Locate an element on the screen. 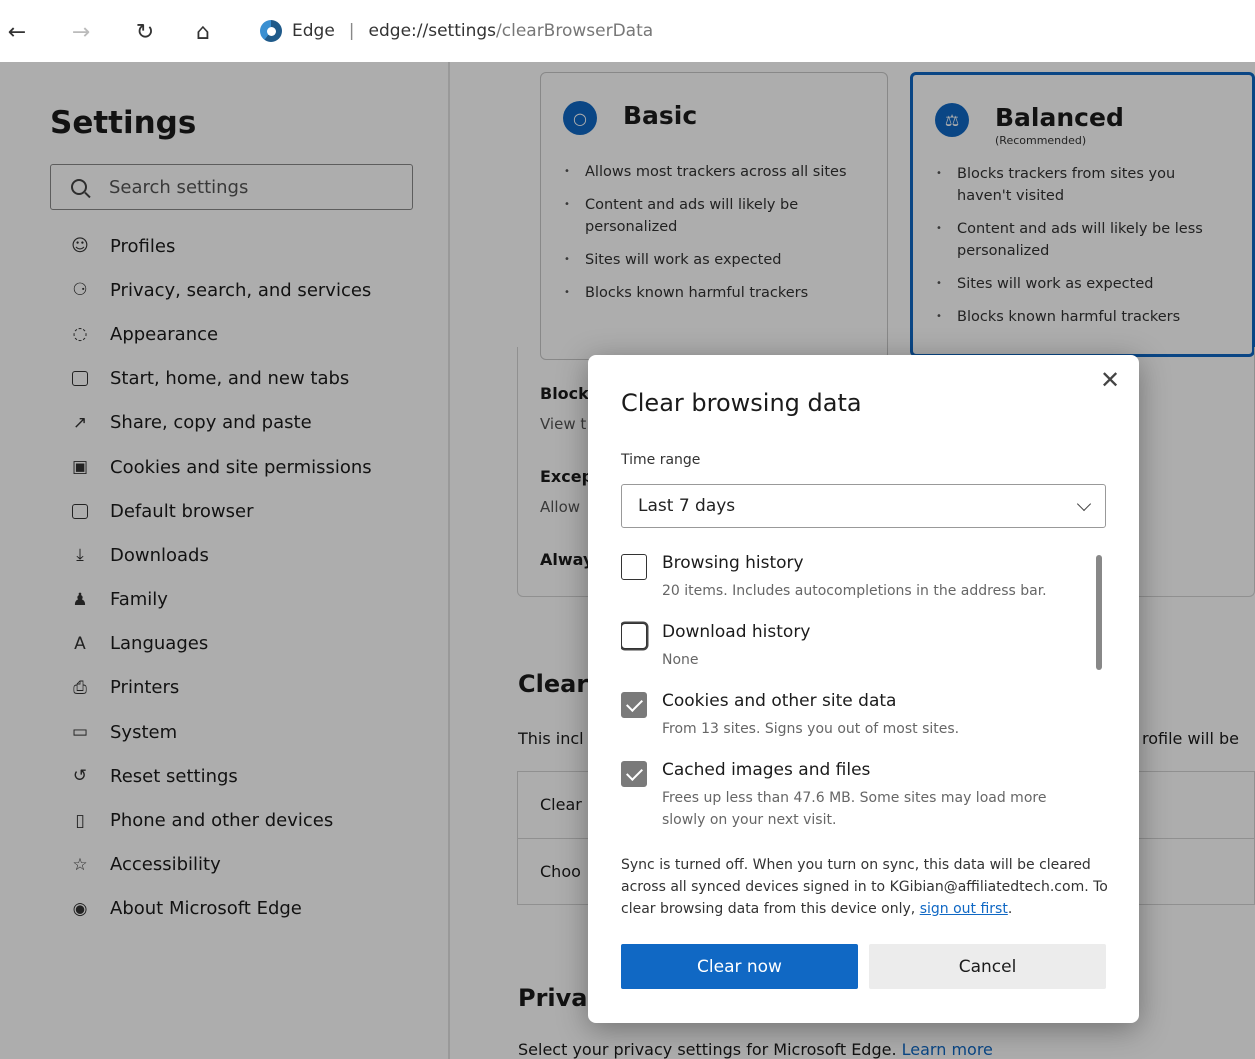 This screenshot has width=1255, height=1059. edge-logo-icon is located at coordinates (271, 31).